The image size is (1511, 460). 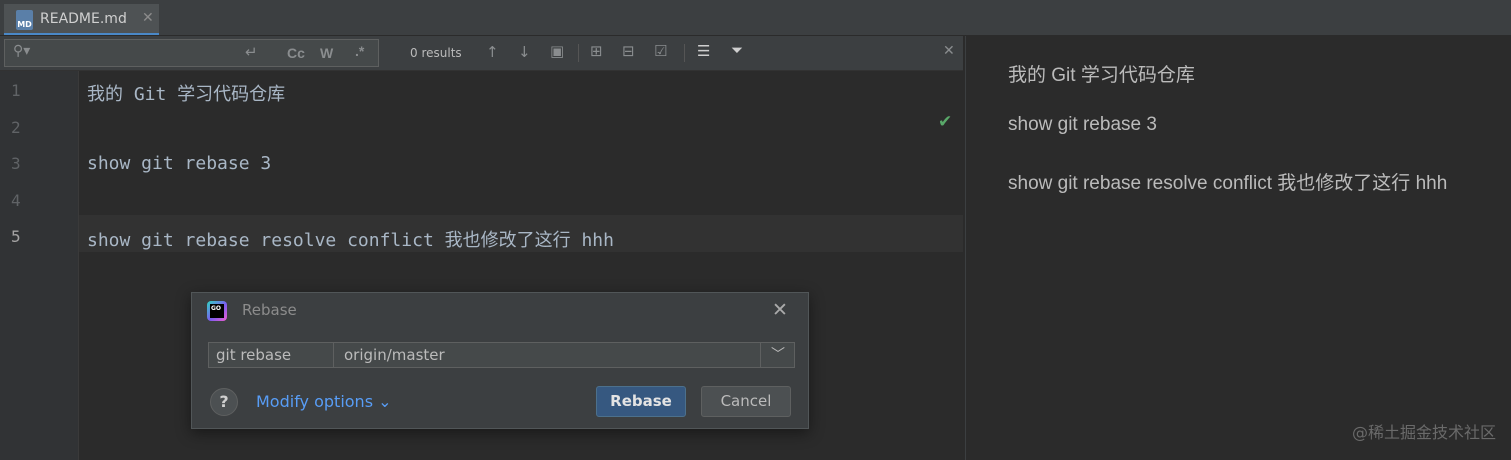 I want to click on dialog-title: Rebase, so click(x=269, y=310).